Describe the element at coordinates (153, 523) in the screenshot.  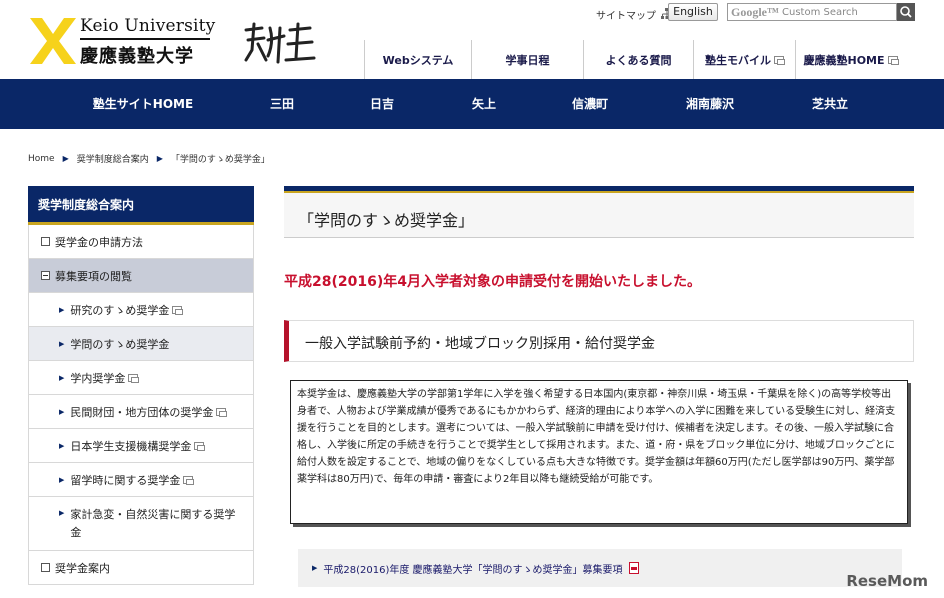
I see `sidebar-item-label: 家計急変・自然災害に関する奨学金` at that location.